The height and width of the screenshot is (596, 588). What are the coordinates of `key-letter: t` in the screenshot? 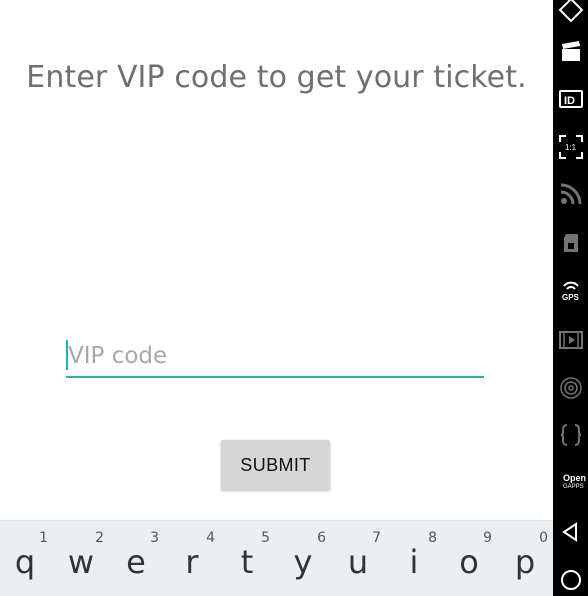 It's located at (247, 562).